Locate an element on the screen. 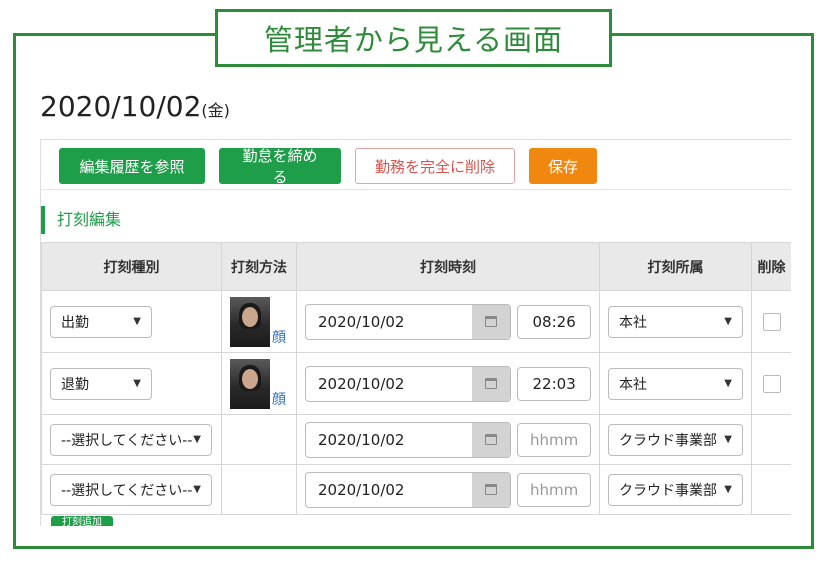 The width and height of the screenshot is (830, 563). table-row: 出勤 ▼ 顔 2020/10/02 08:26 本社 ▼ is located at coordinates (416, 321).